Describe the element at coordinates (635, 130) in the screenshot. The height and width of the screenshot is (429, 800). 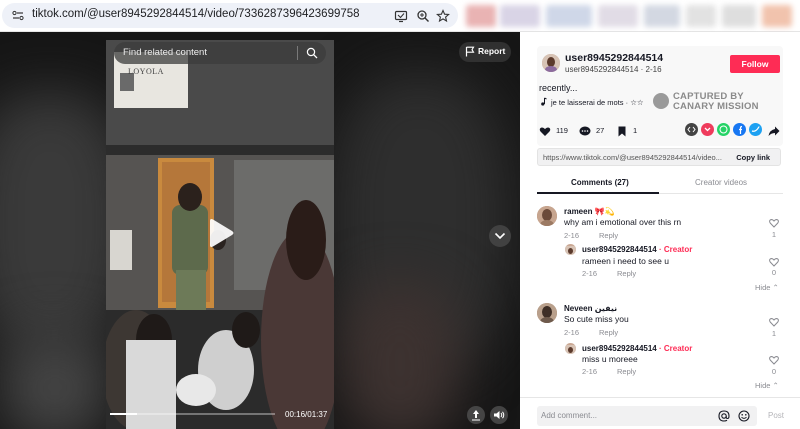
I see `save-count: 1` at that location.